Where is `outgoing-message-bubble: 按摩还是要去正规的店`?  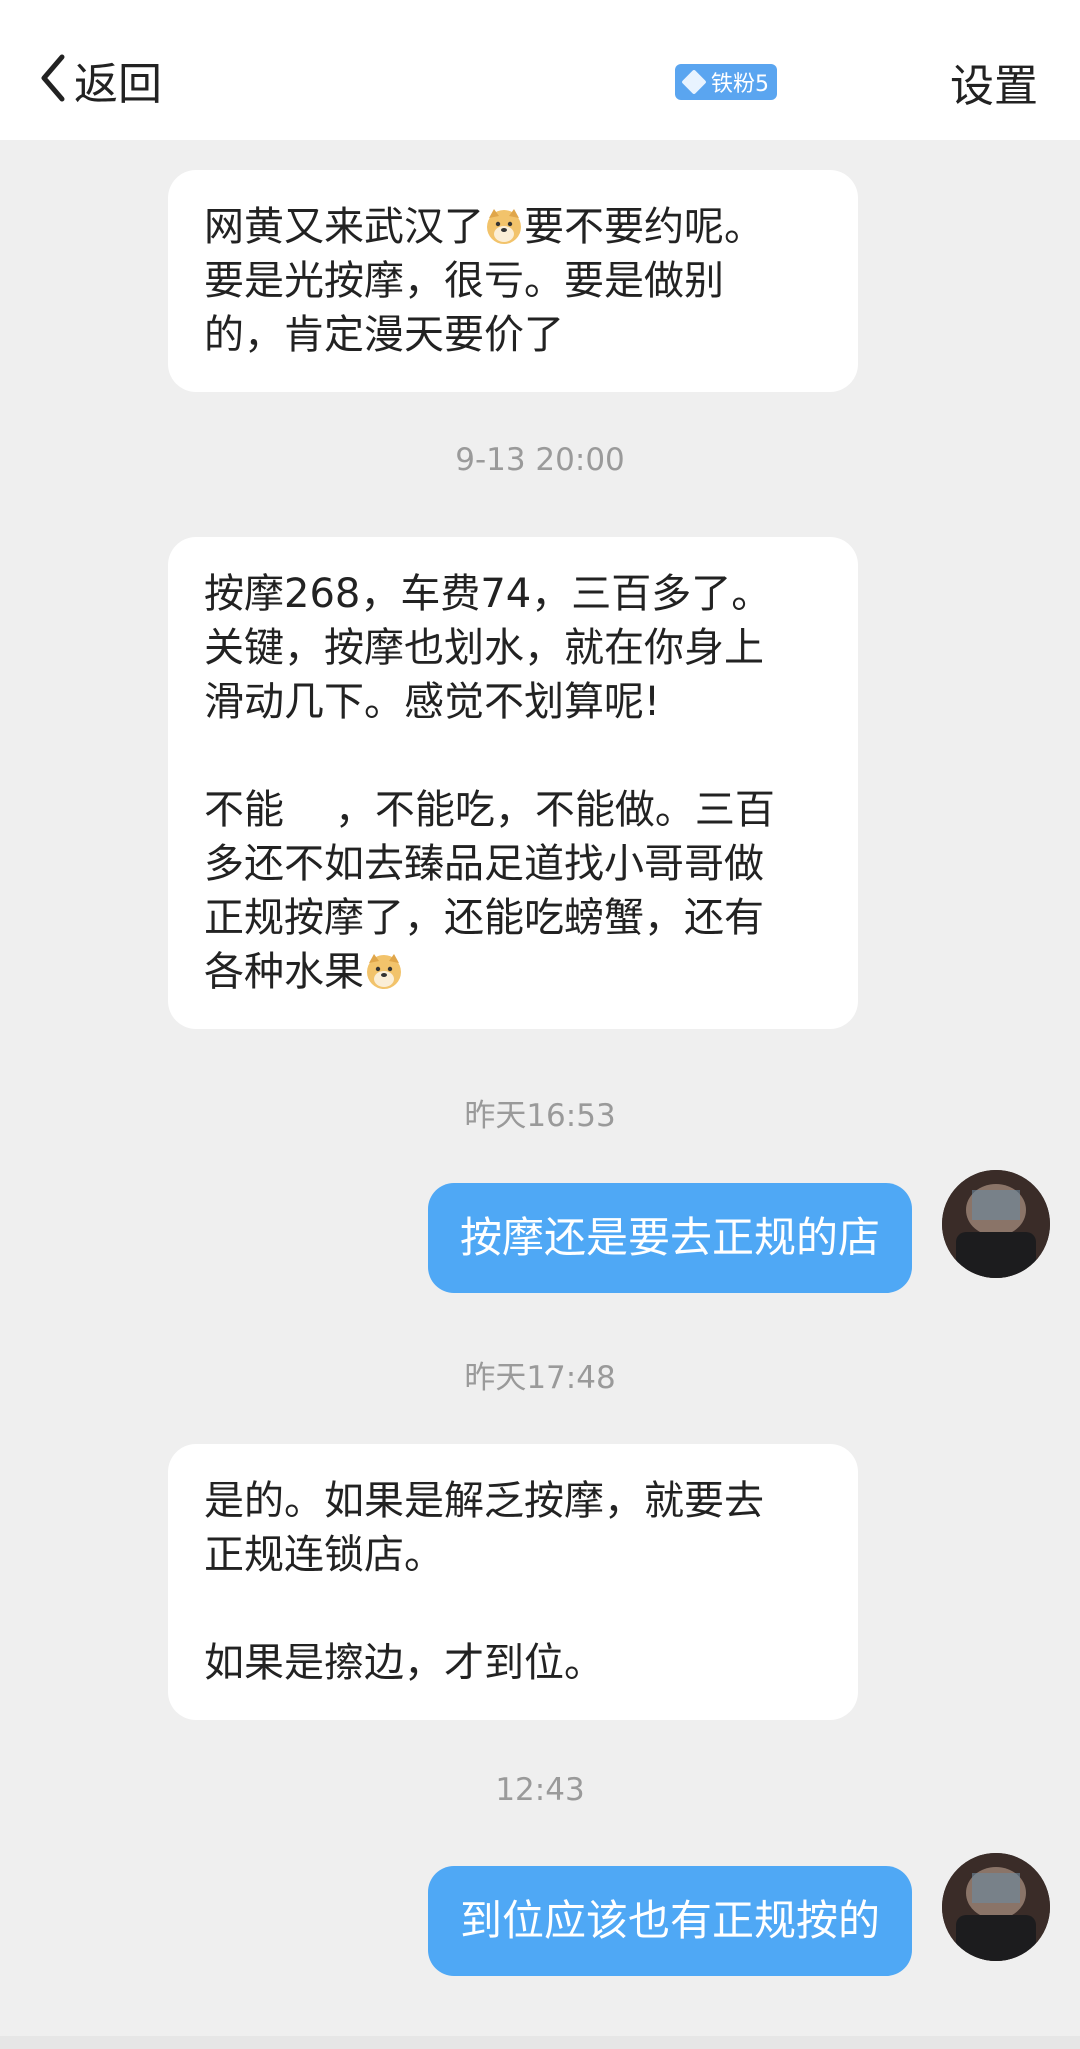 outgoing-message-bubble: 按摩还是要去正规的店 is located at coordinates (669, 1238).